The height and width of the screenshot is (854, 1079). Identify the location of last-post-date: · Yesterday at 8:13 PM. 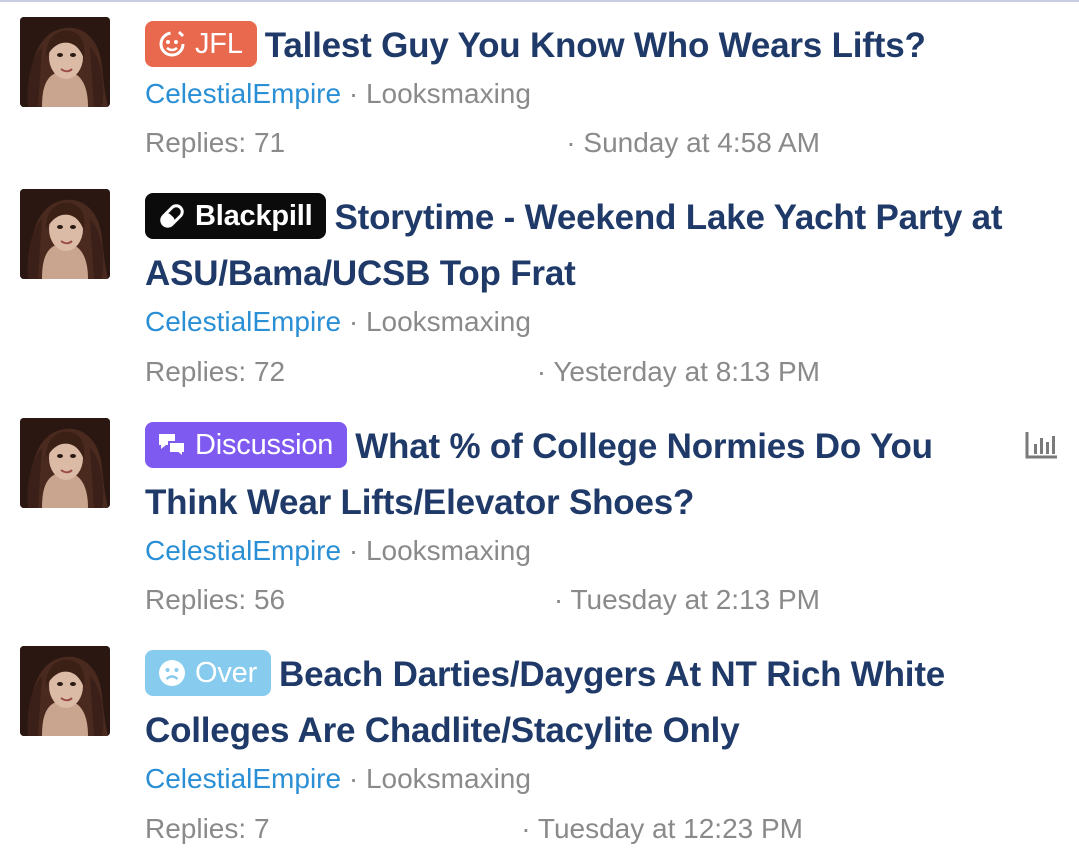
(678, 372).